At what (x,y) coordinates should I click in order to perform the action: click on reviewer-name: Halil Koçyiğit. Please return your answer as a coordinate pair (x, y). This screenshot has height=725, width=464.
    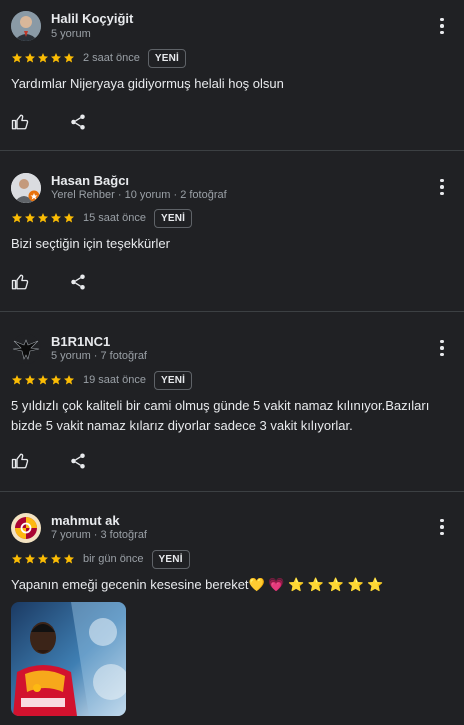
    Looking at the image, I should click on (92, 18).